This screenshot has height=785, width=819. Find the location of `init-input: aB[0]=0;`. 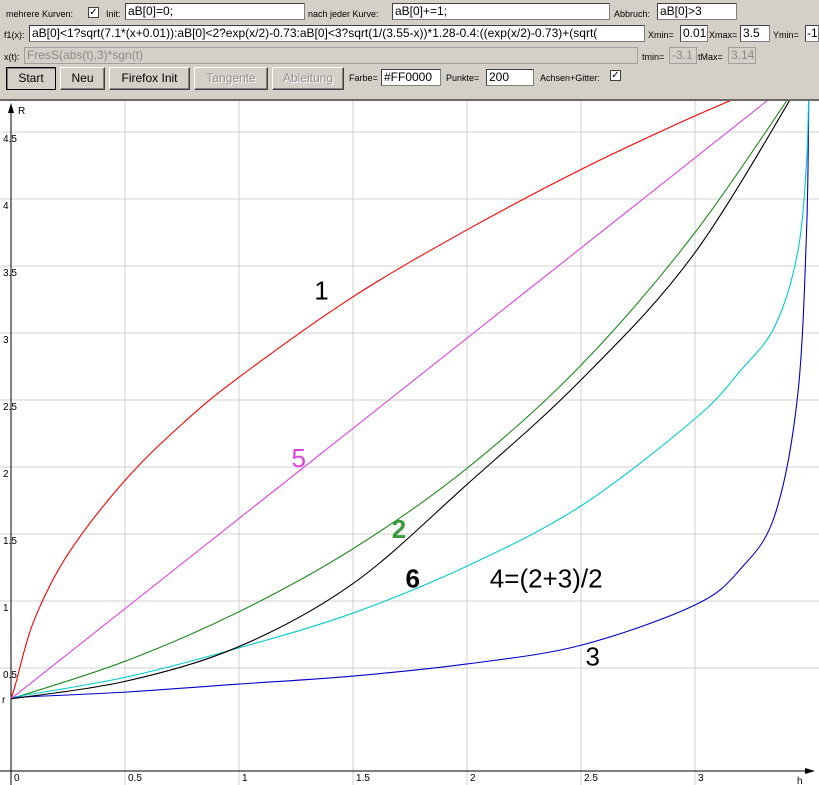

init-input: aB[0]=0; is located at coordinates (215, 11).